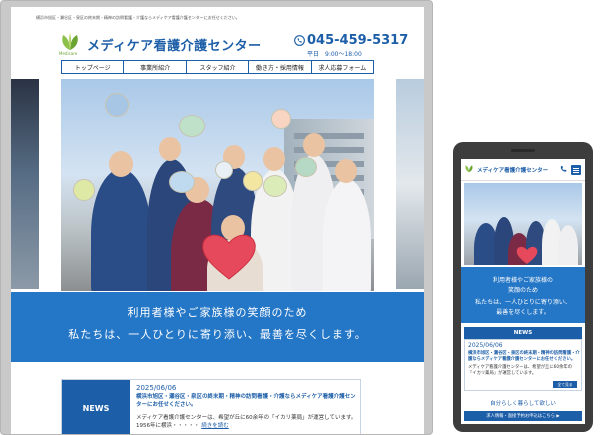 The image size is (600, 435). I want to click on mobile-banner-line-4: 最善を尽くします。, so click(523, 312).